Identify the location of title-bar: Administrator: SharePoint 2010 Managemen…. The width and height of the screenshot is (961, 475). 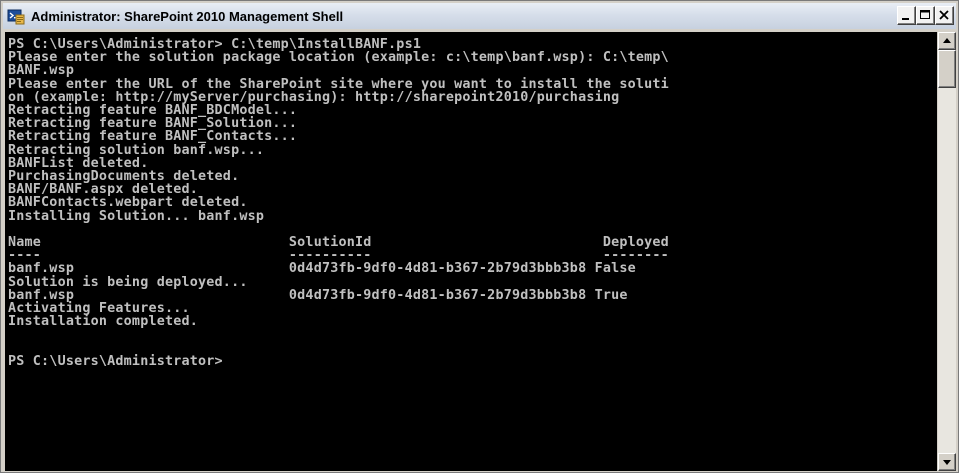
(479, 16).